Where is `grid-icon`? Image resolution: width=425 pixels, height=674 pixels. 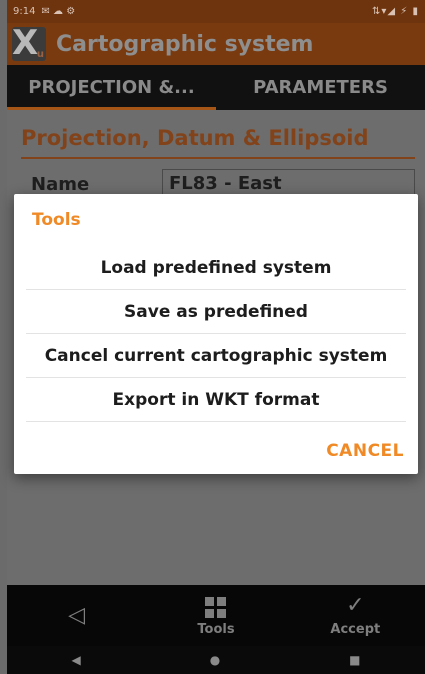
grid-icon is located at coordinates (216, 607).